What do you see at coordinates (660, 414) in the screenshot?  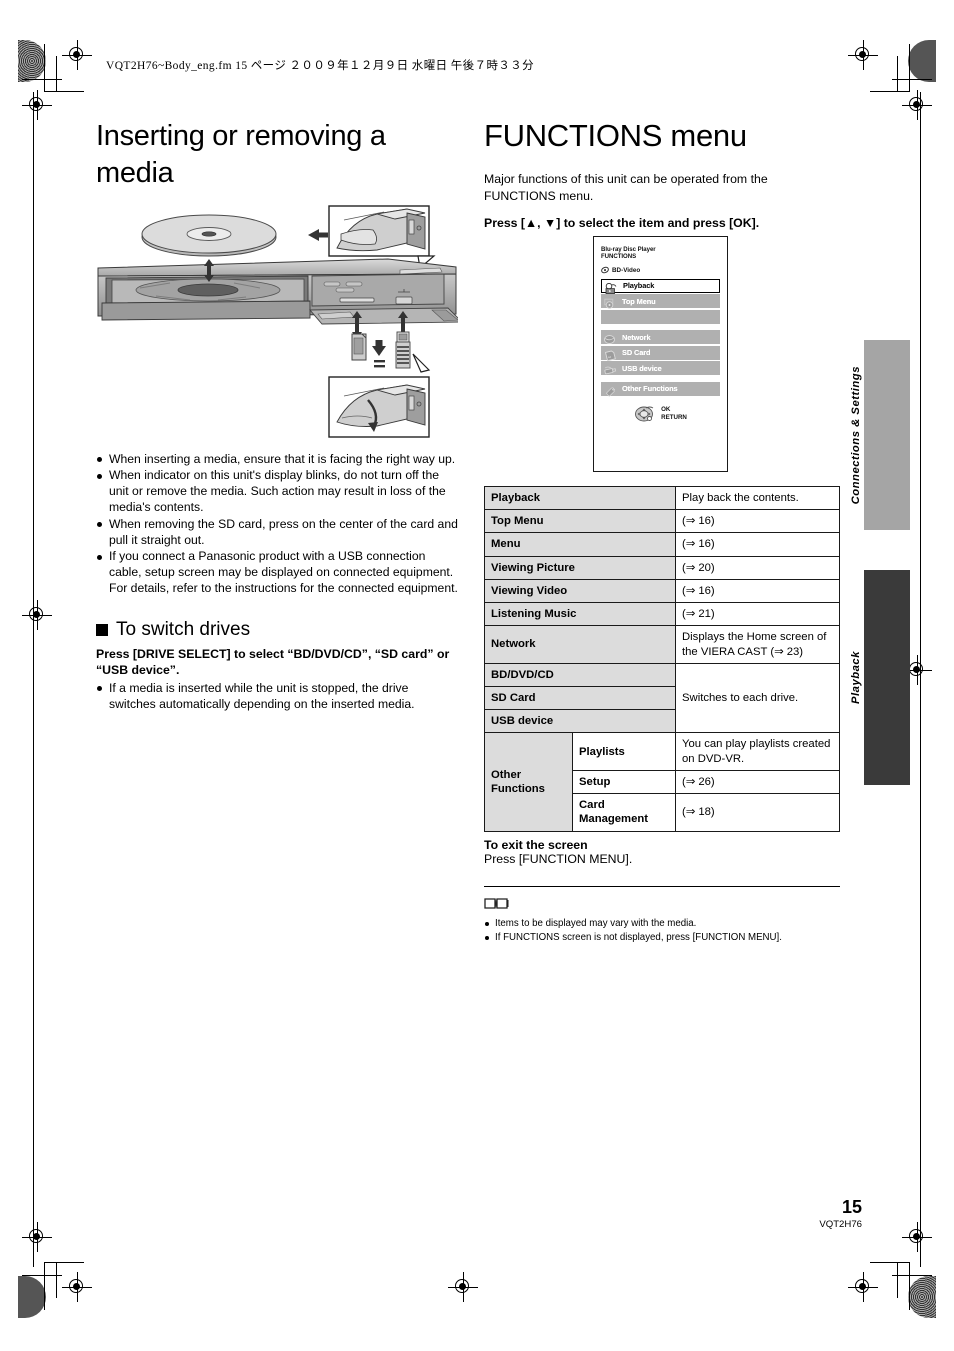 I see `ok-return-legend: OK RETURN` at bounding box center [660, 414].